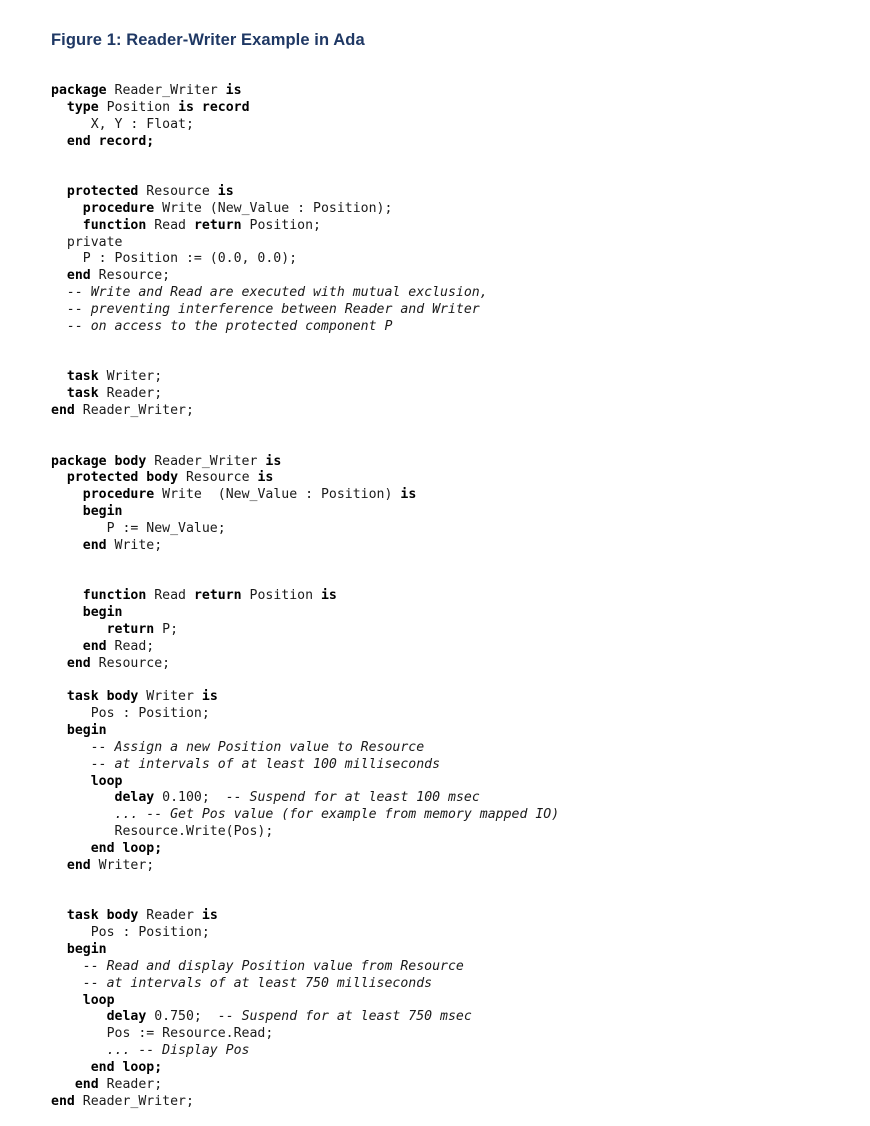 The height and width of the screenshot is (1126, 870). What do you see at coordinates (446, 512) in the screenshot?
I see `code-line: begin` at bounding box center [446, 512].